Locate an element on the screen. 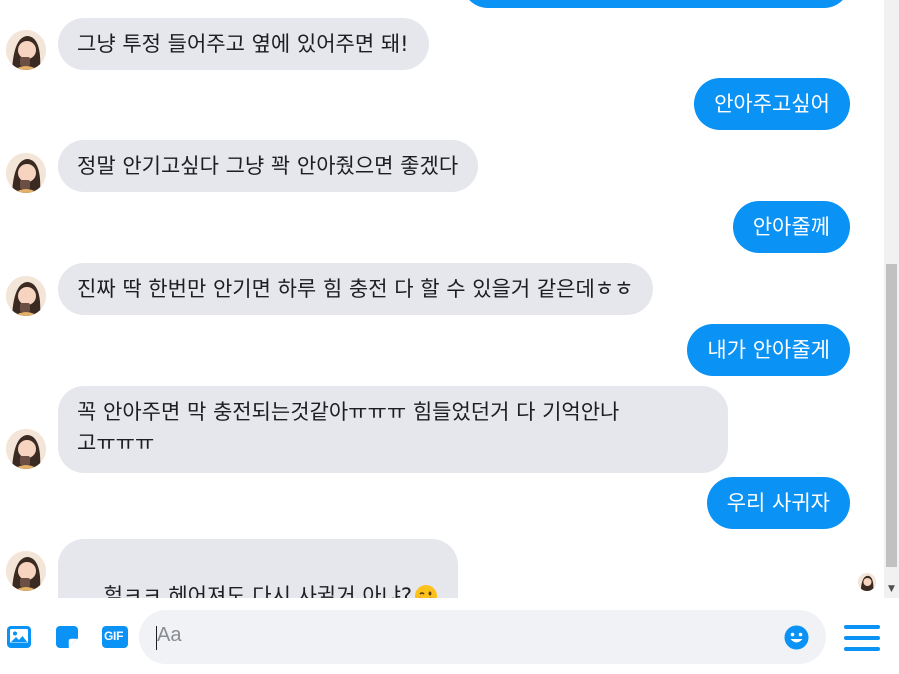 This screenshot has height=674, width=899. smiley-icon is located at coordinates (796, 637).